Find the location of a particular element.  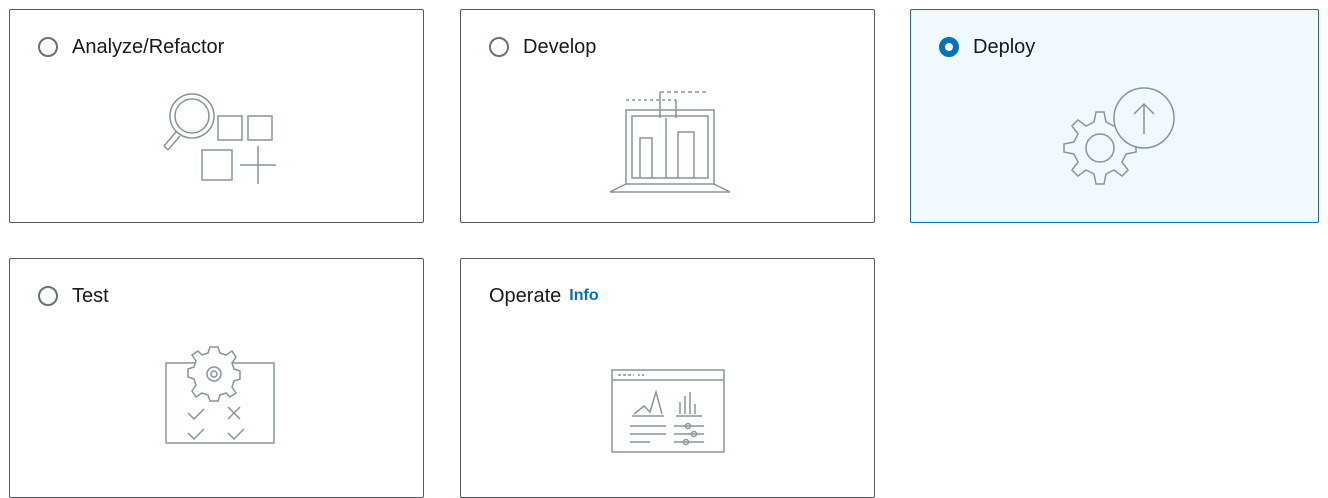

radio-deploy is located at coordinates (949, 47).